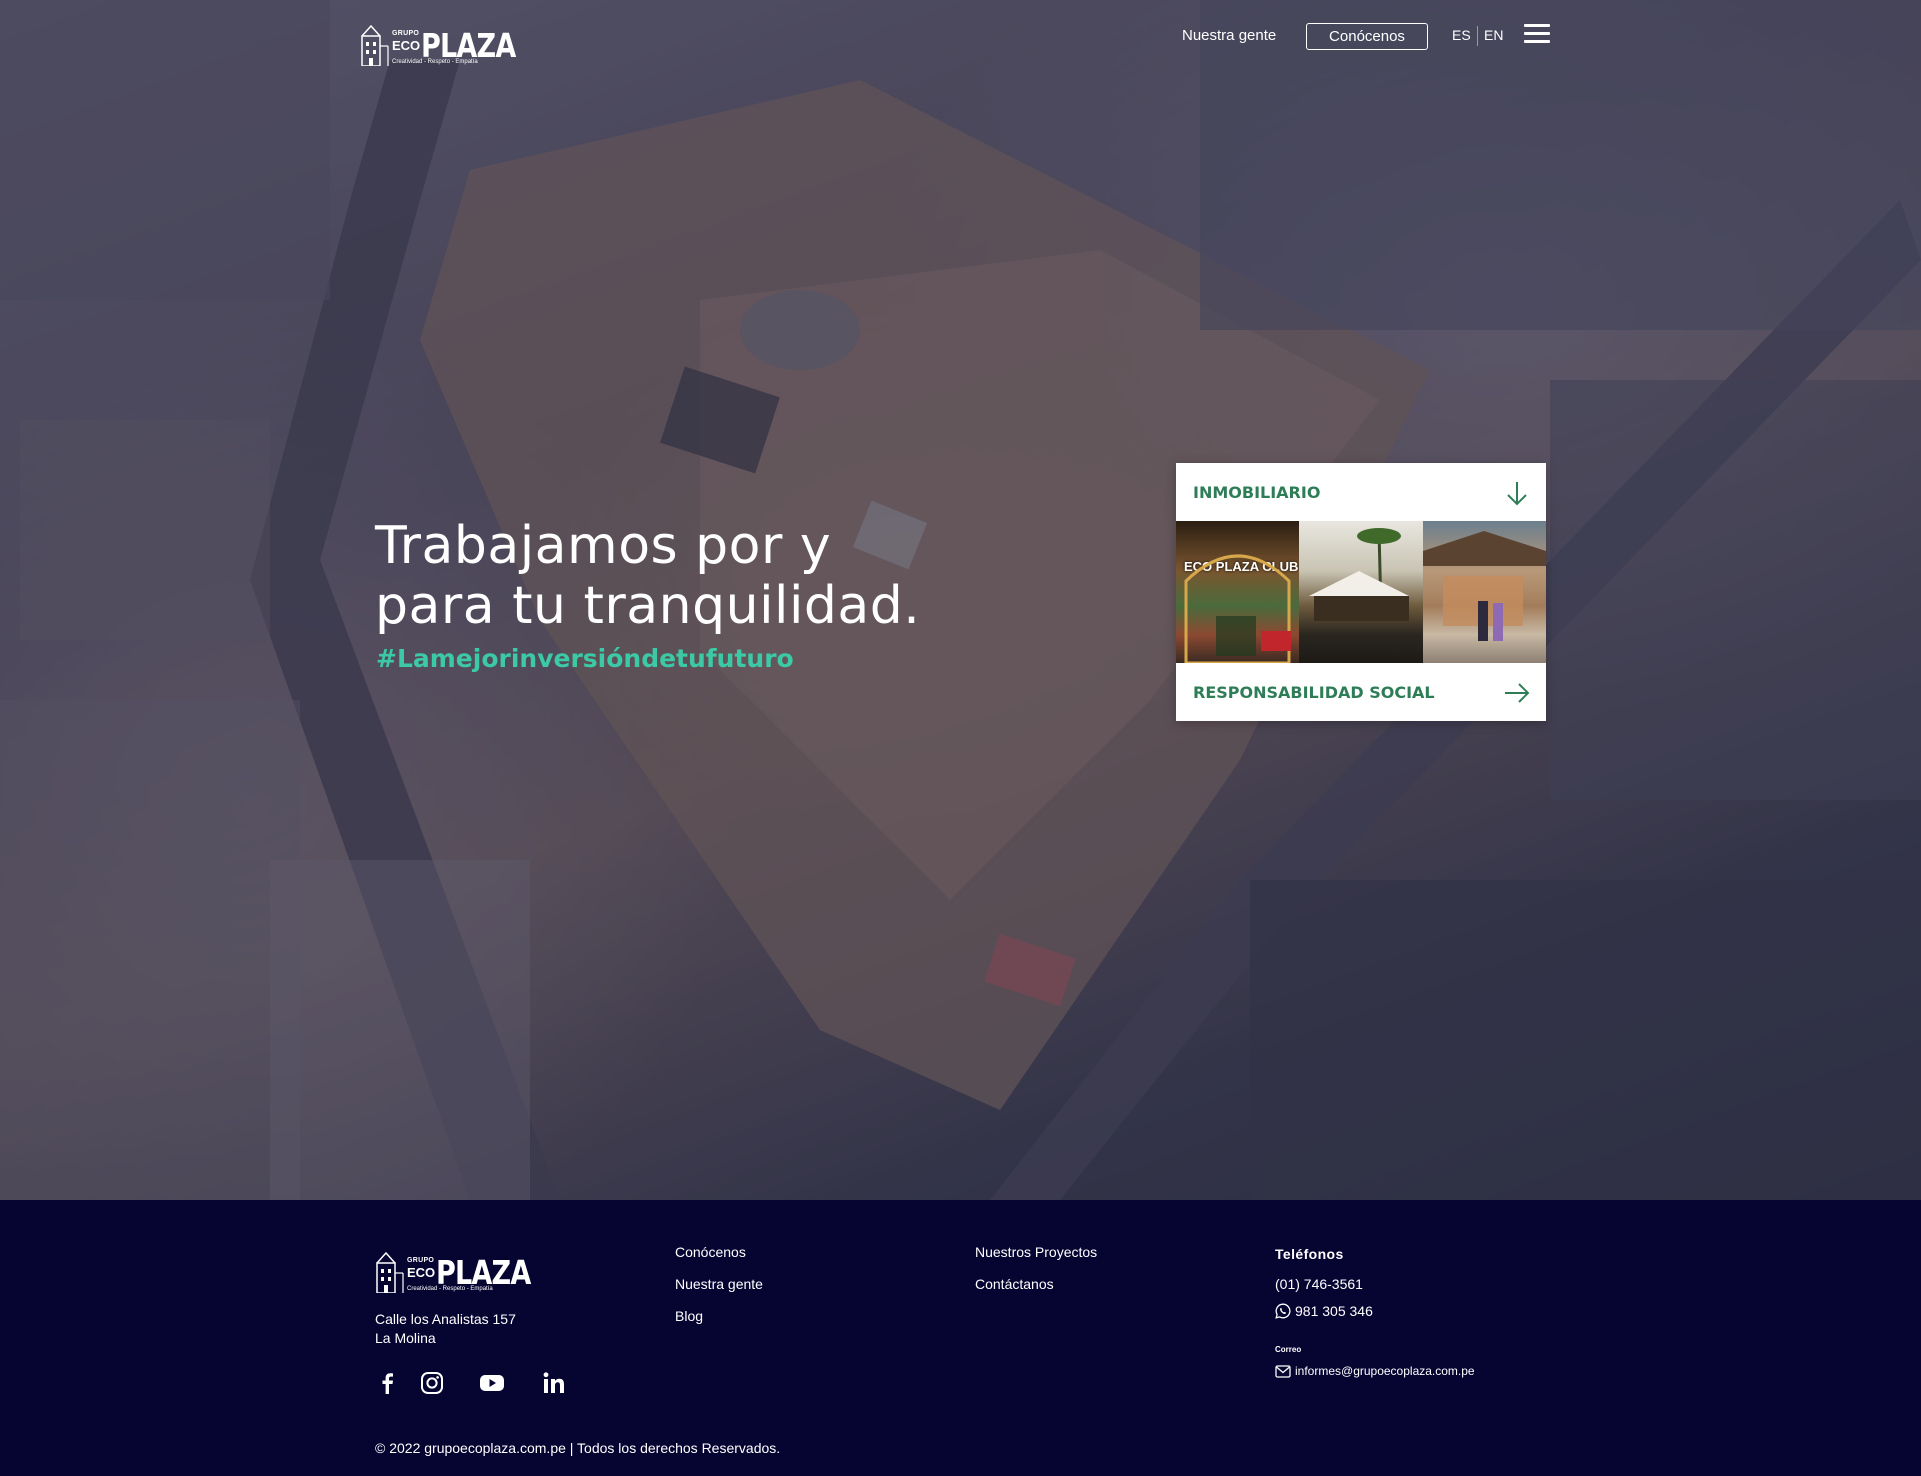 The height and width of the screenshot is (1476, 1921). I want to click on footer-link-nuestra-gente: Nuestra gente, so click(719, 1284).